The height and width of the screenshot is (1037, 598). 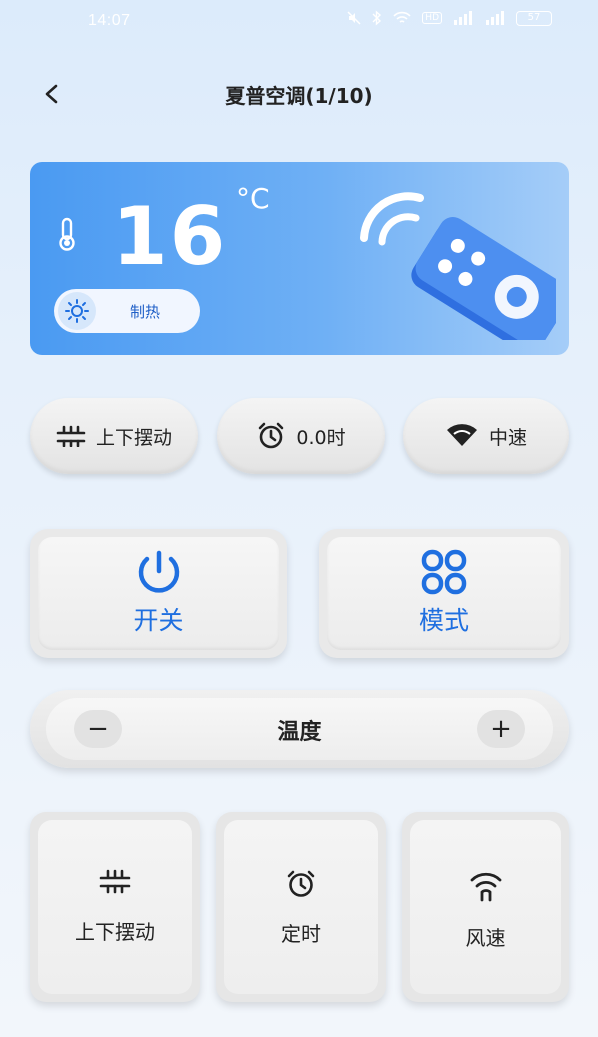 I want to click on temperature-control: − 温度 +, so click(x=299, y=729).